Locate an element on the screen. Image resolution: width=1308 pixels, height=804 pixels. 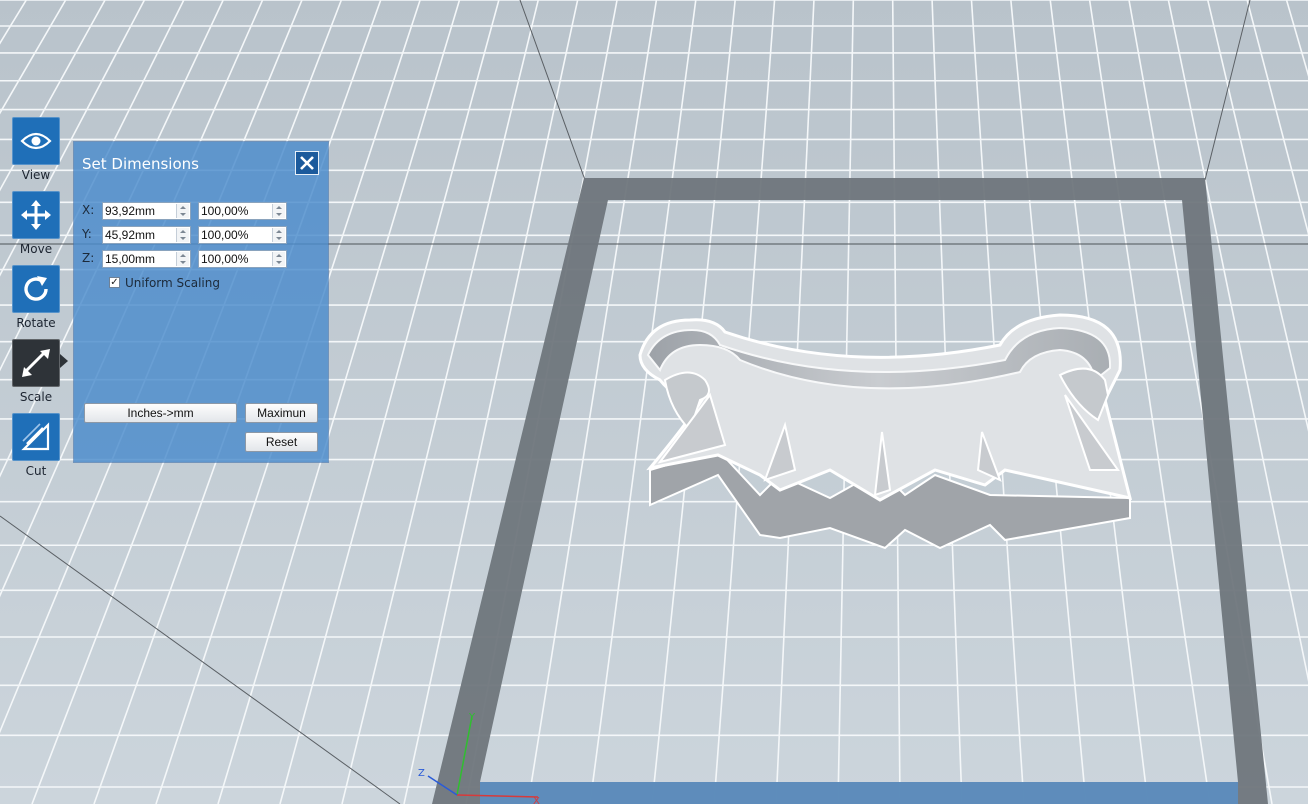
move-button is located at coordinates (36, 215).